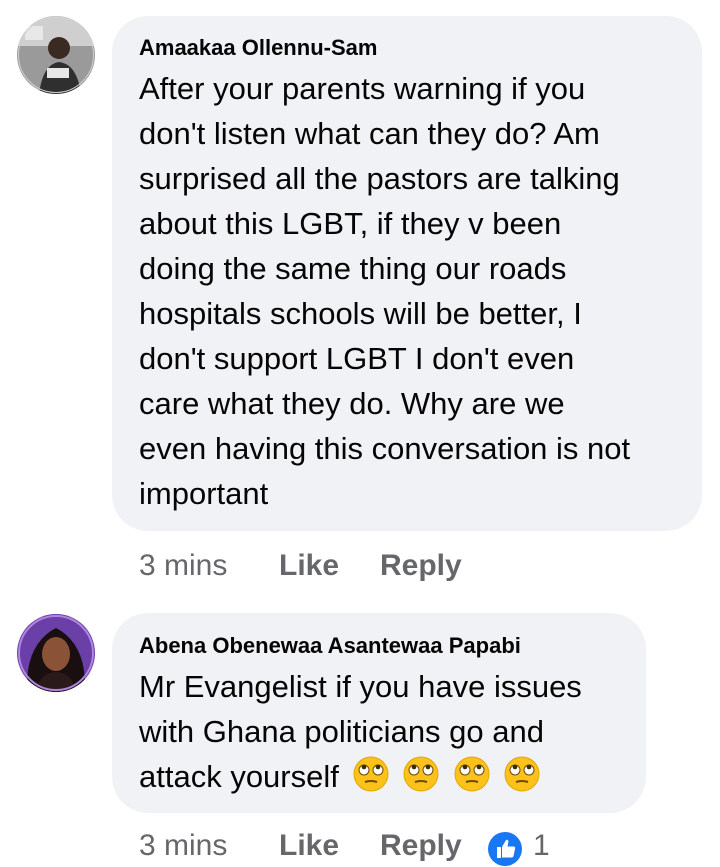  I want to click on comment-author: Amaakaa Ollennu-Sam, so click(258, 48).